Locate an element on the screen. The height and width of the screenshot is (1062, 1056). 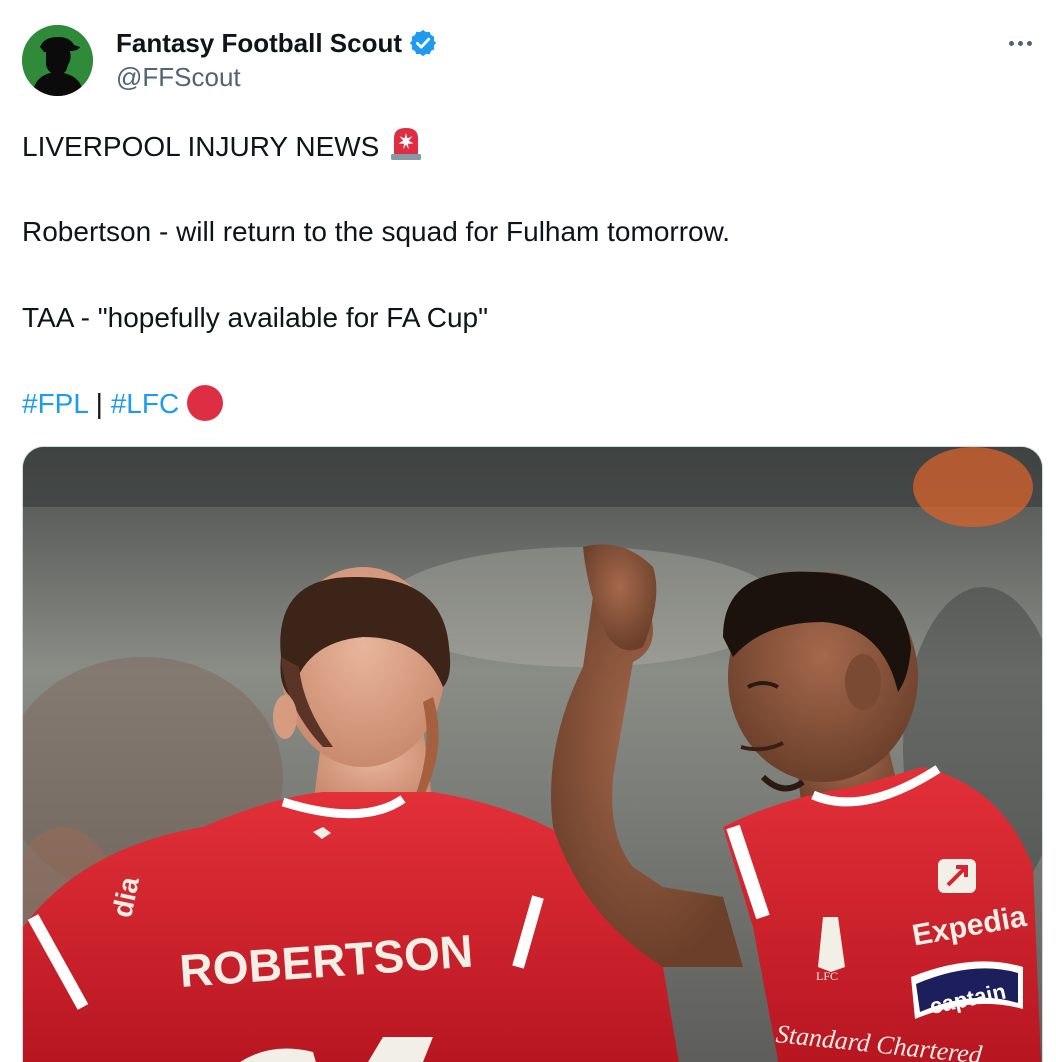
scout-silhouette-avatar-icon is located at coordinates (57, 60).